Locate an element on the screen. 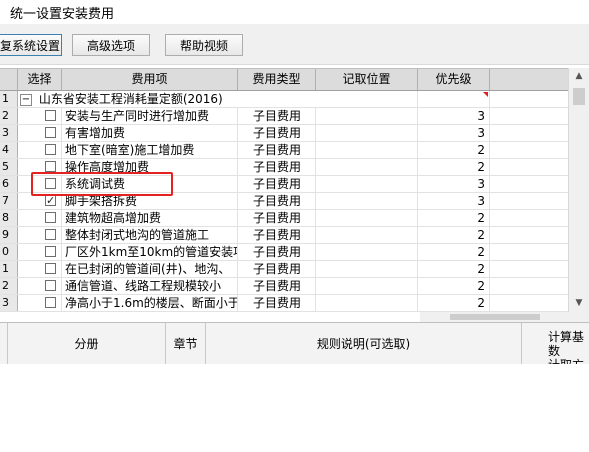  table-row: 0 厂区外1km至10km的管道安装项 子目费用 2 is located at coordinates (284, 252).